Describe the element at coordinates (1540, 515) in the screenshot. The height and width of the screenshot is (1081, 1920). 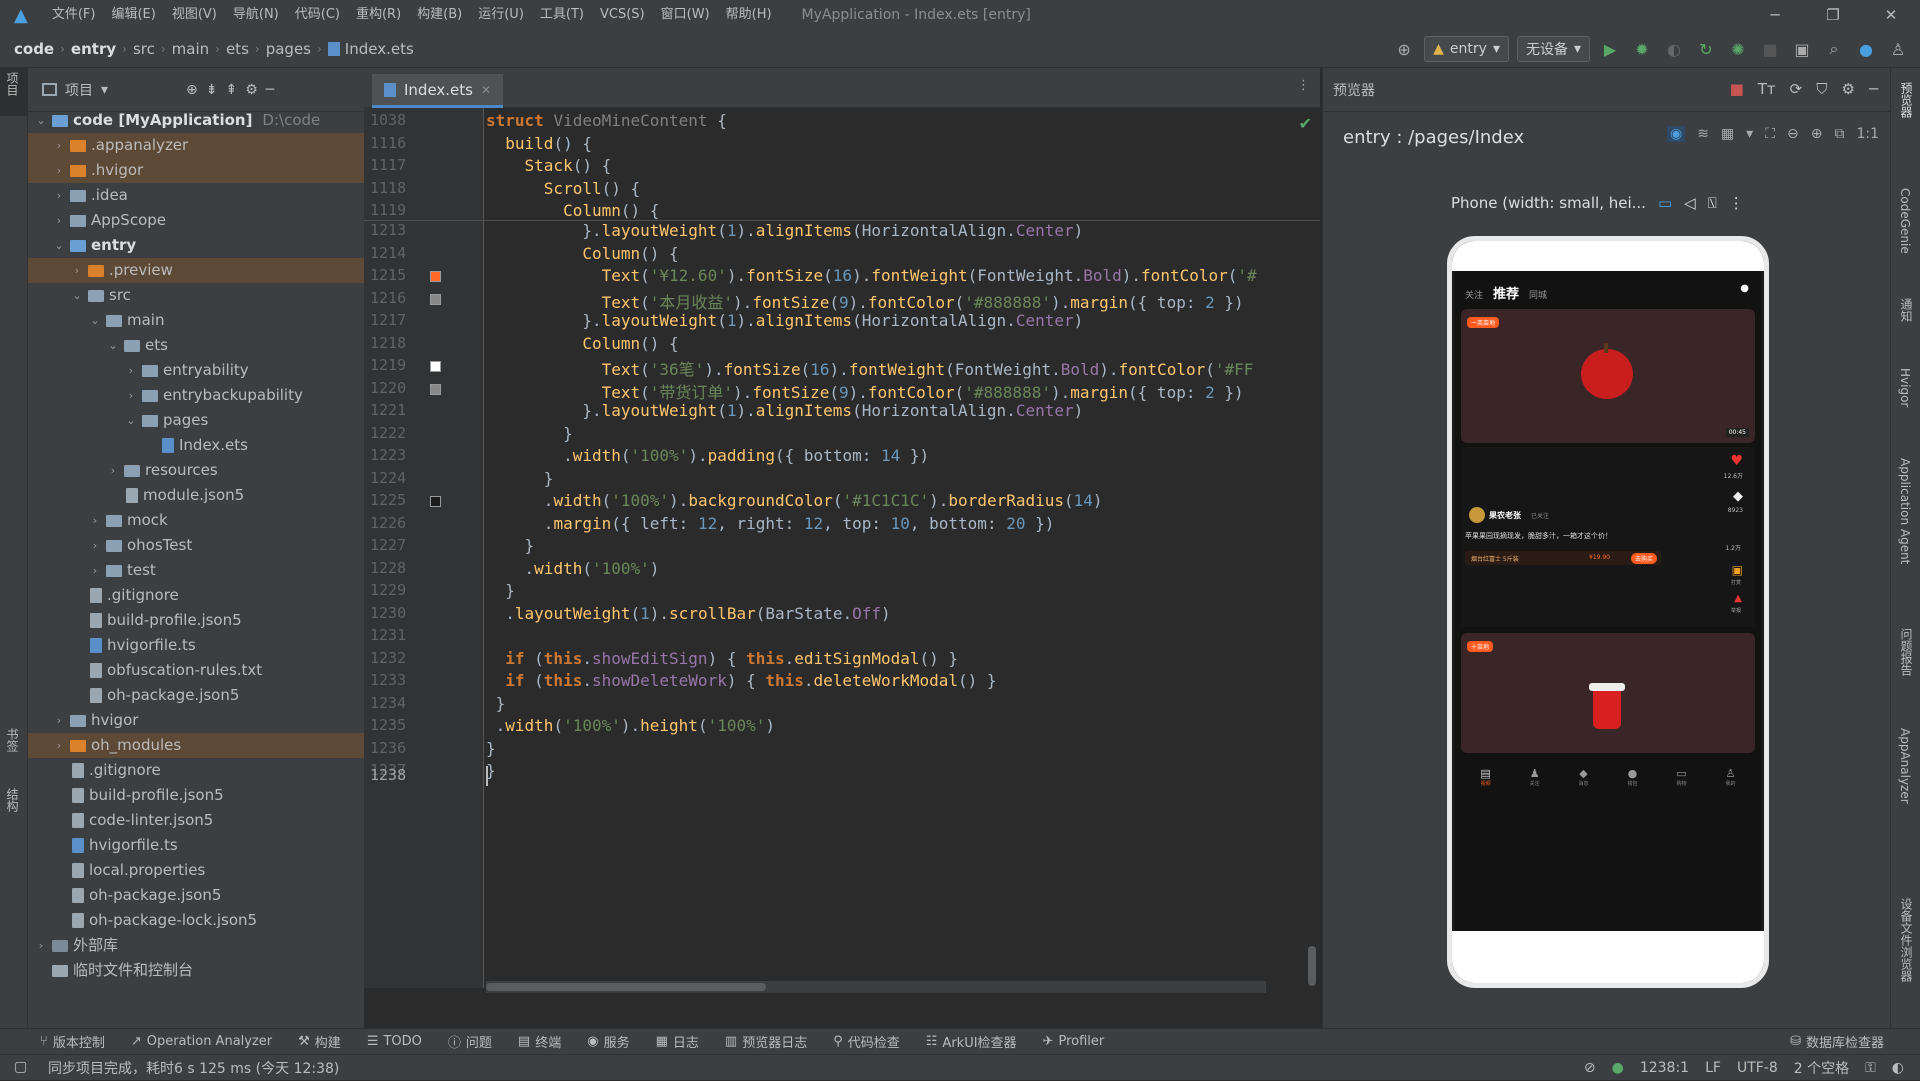
I see `follow-status: 已关注` at that location.